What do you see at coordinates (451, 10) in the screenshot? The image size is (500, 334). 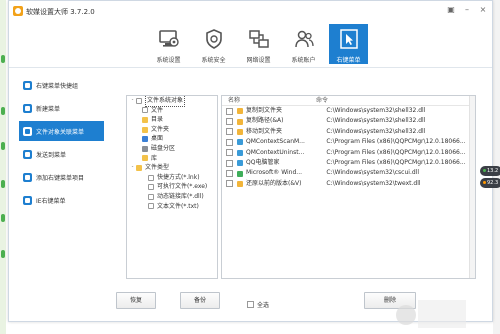 I see `skin-icon: ▣` at bounding box center [451, 10].